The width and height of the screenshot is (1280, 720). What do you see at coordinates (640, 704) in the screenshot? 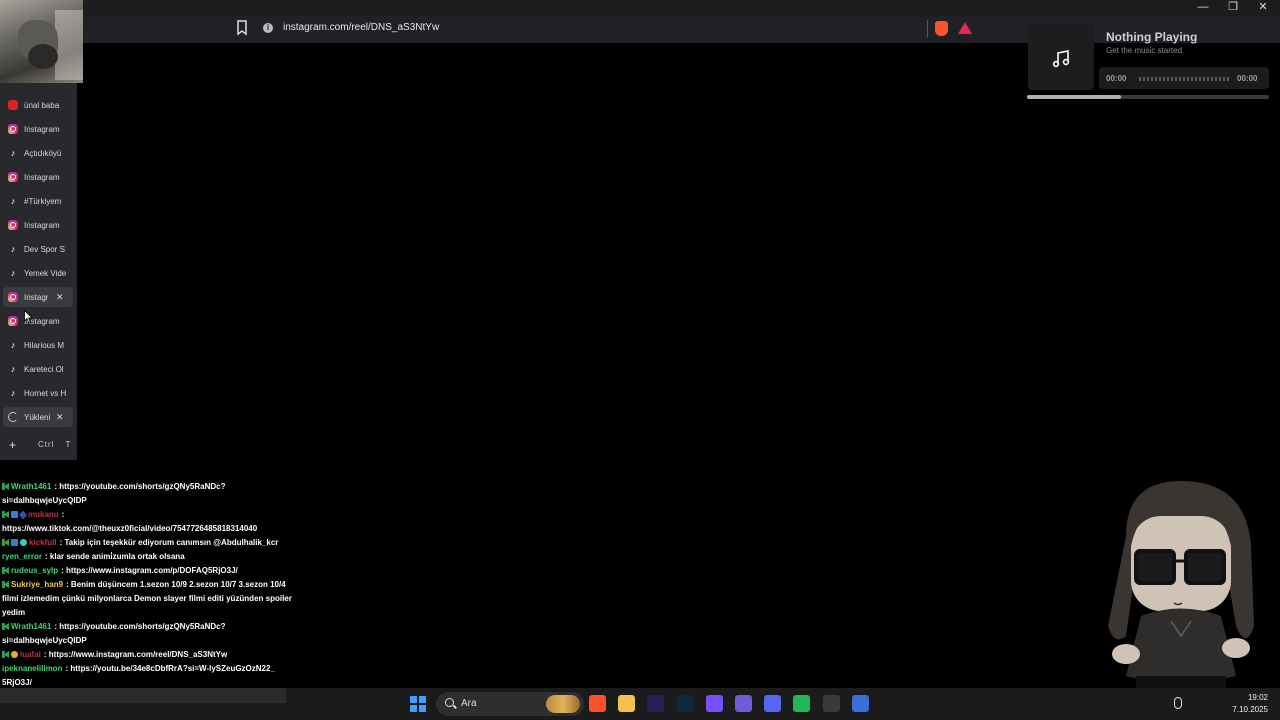
I see `windows-taskbar: Ara 19:02 7.10.2025` at bounding box center [640, 704].